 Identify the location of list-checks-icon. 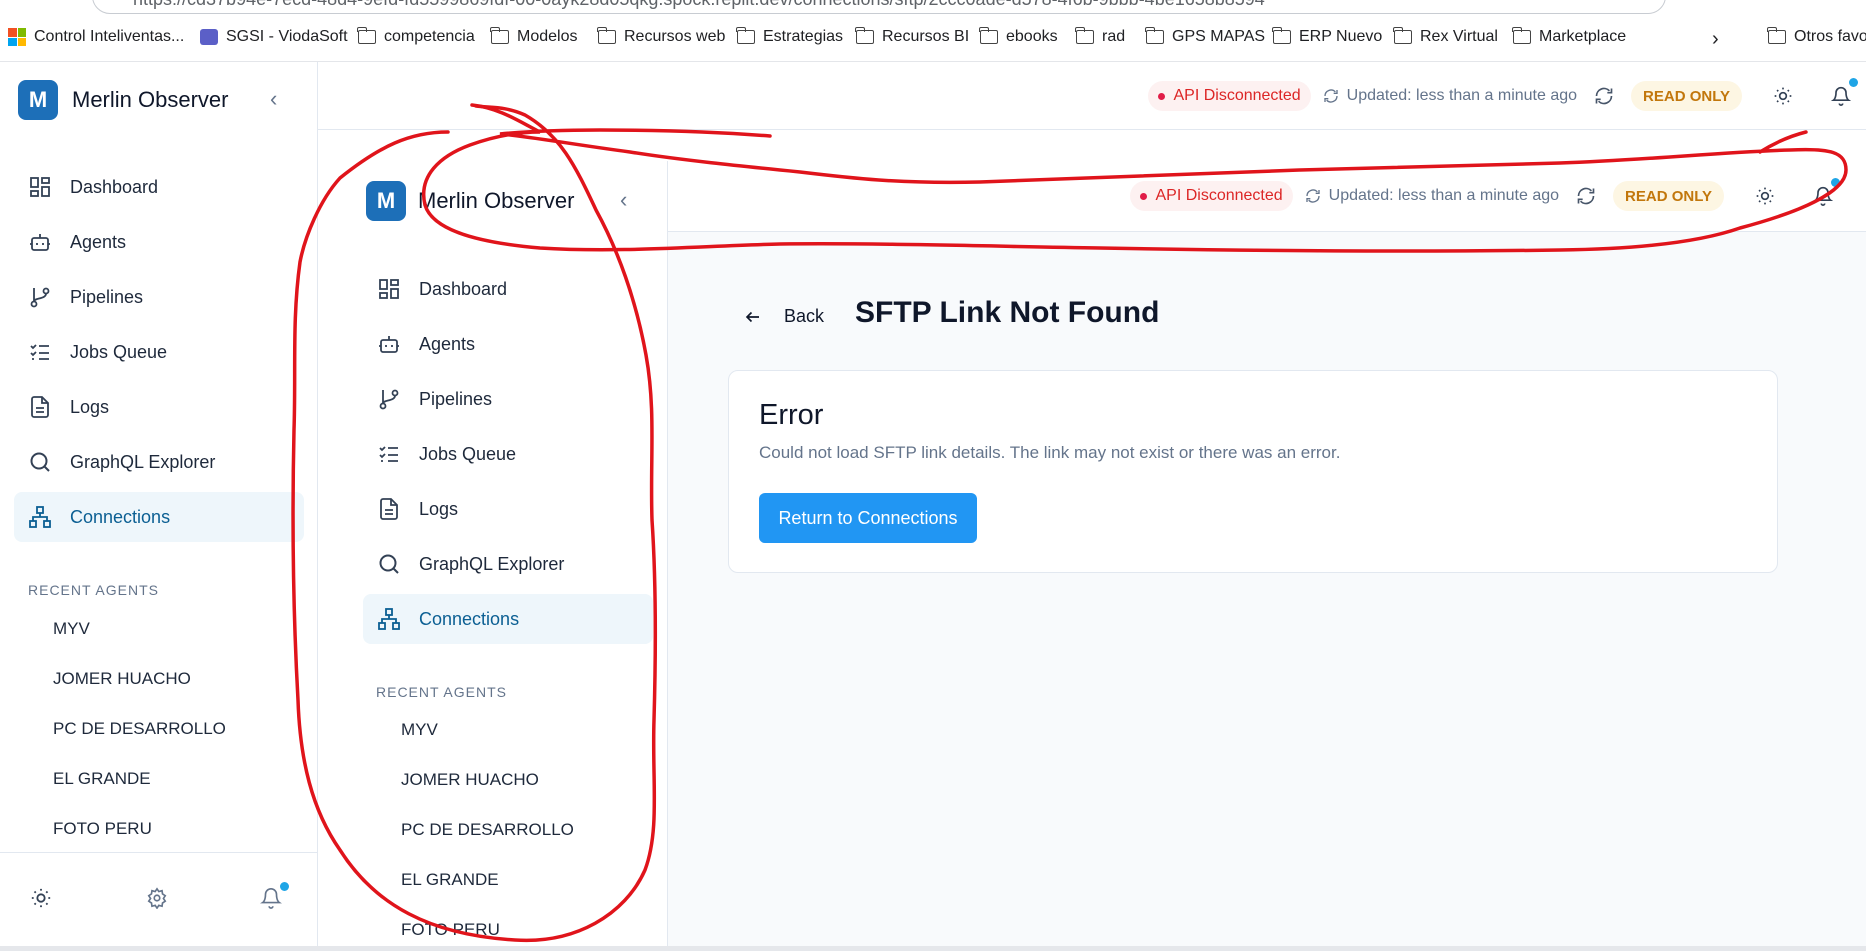
(388, 454).